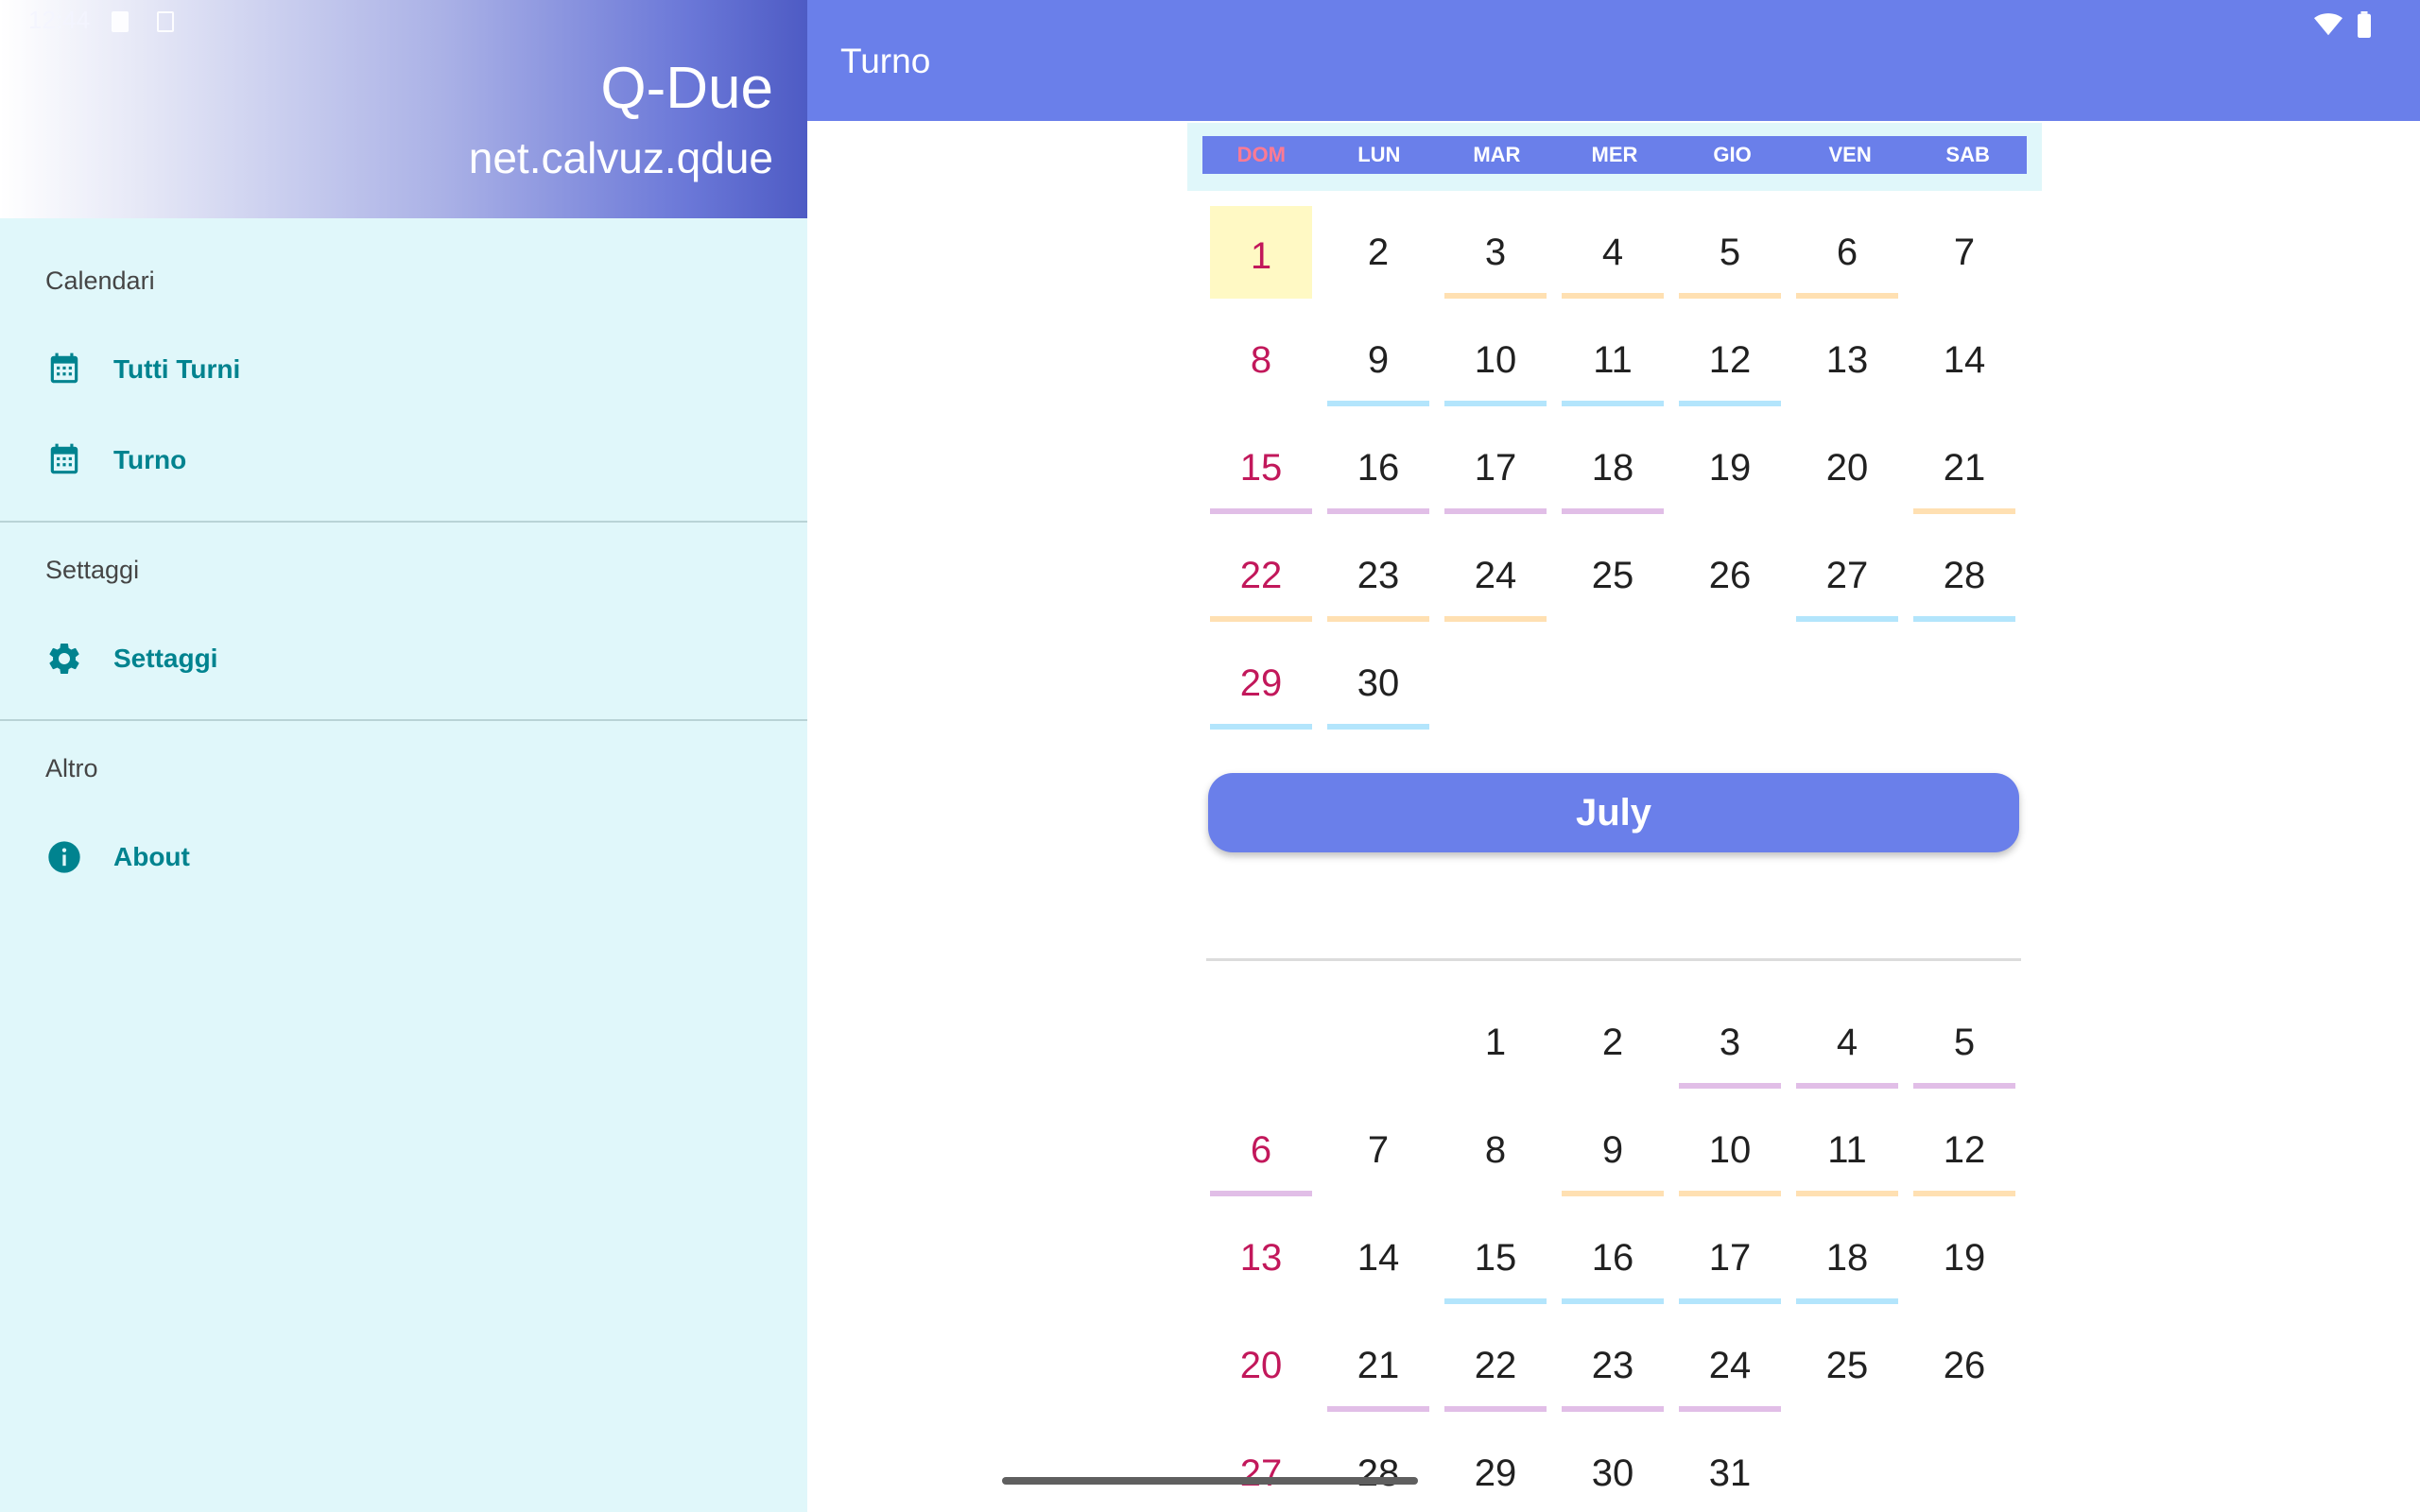 The width and height of the screenshot is (2420, 1512). What do you see at coordinates (403, 857) in the screenshot?
I see `menu-item-about: About` at bounding box center [403, 857].